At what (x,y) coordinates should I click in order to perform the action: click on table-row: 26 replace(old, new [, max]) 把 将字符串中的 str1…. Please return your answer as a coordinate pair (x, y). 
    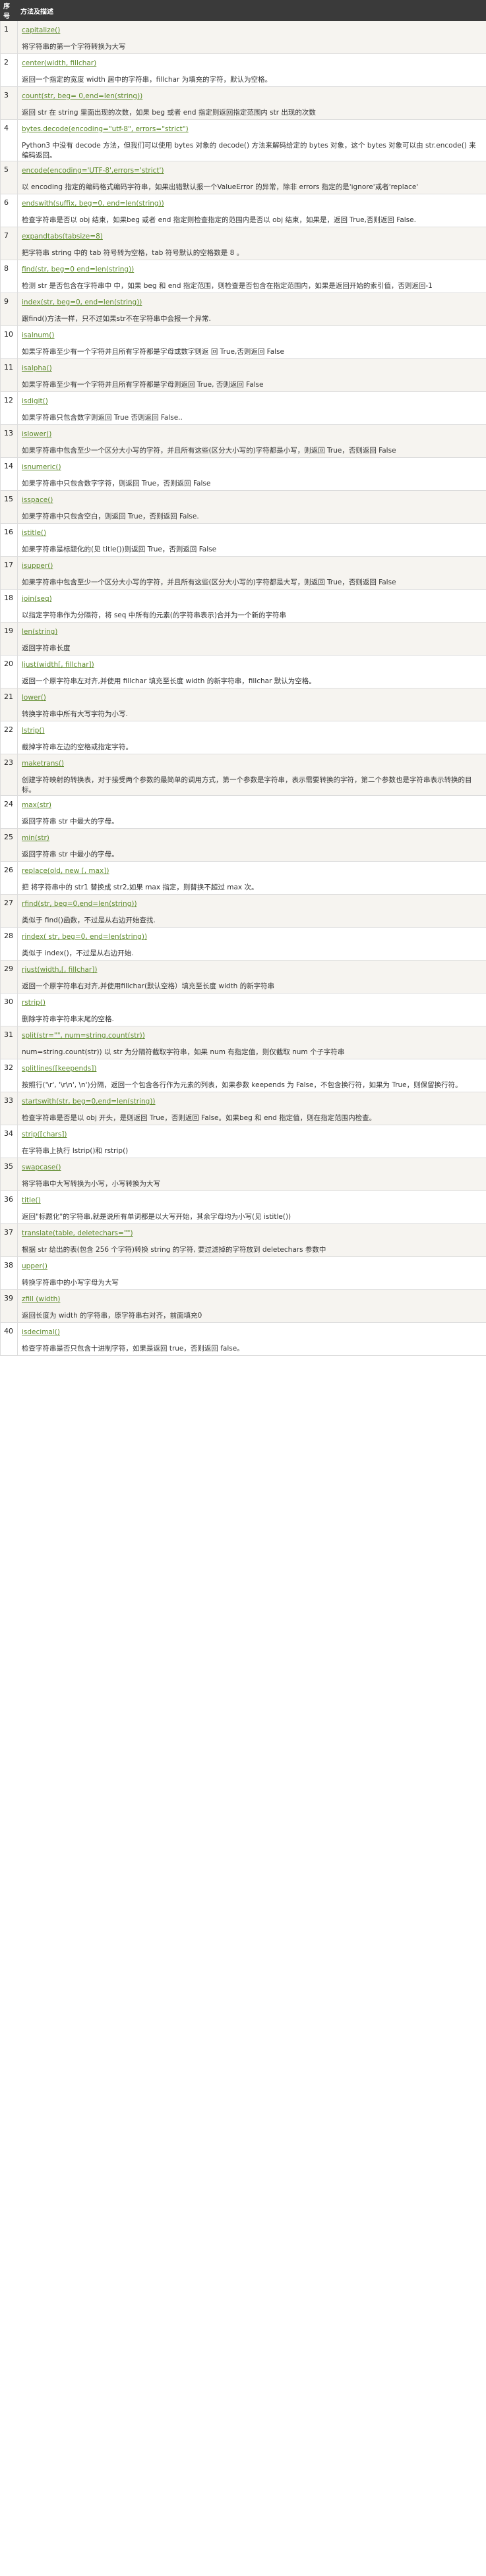
    Looking at the image, I should click on (243, 878).